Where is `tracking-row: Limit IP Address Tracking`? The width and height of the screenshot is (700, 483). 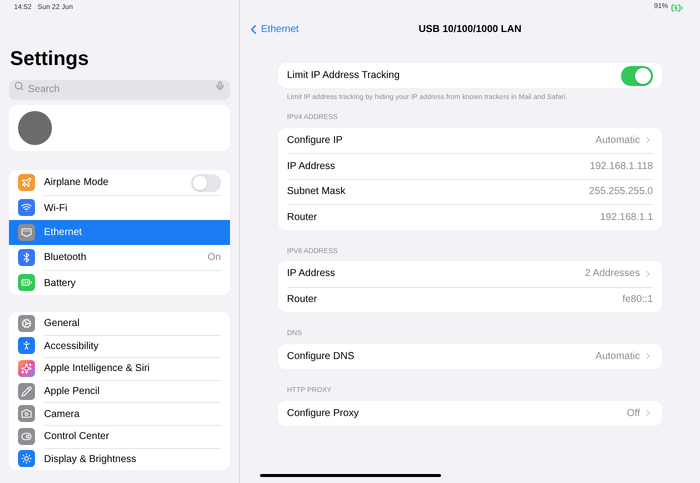
tracking-row: Limit IP Address Tracking is located at coordinates (470, 75).